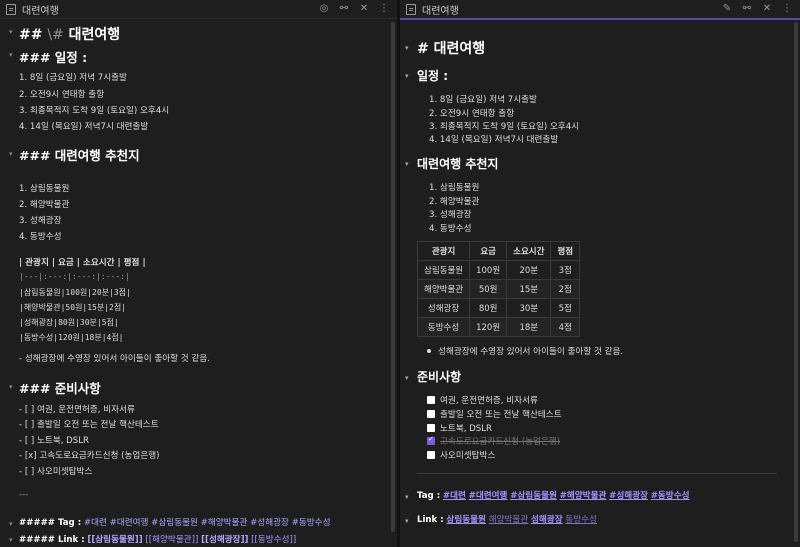 Image resolution: width=800 pixels, height=547 pixels. I want to click on wikilink: [[삼림동물원]], so click(114, 540).